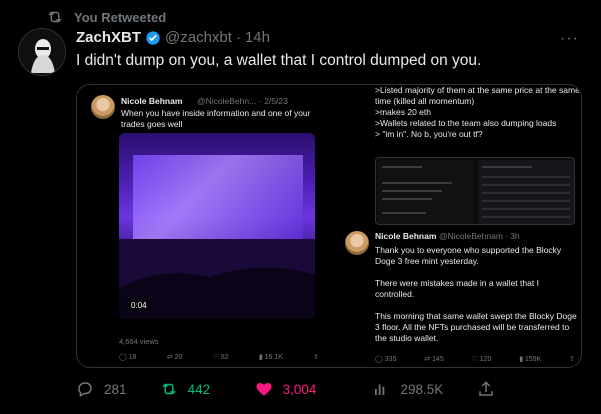 The width and height of the screenshot is (601, 414). I want to click on nested-screenshot, so click(475, 191).